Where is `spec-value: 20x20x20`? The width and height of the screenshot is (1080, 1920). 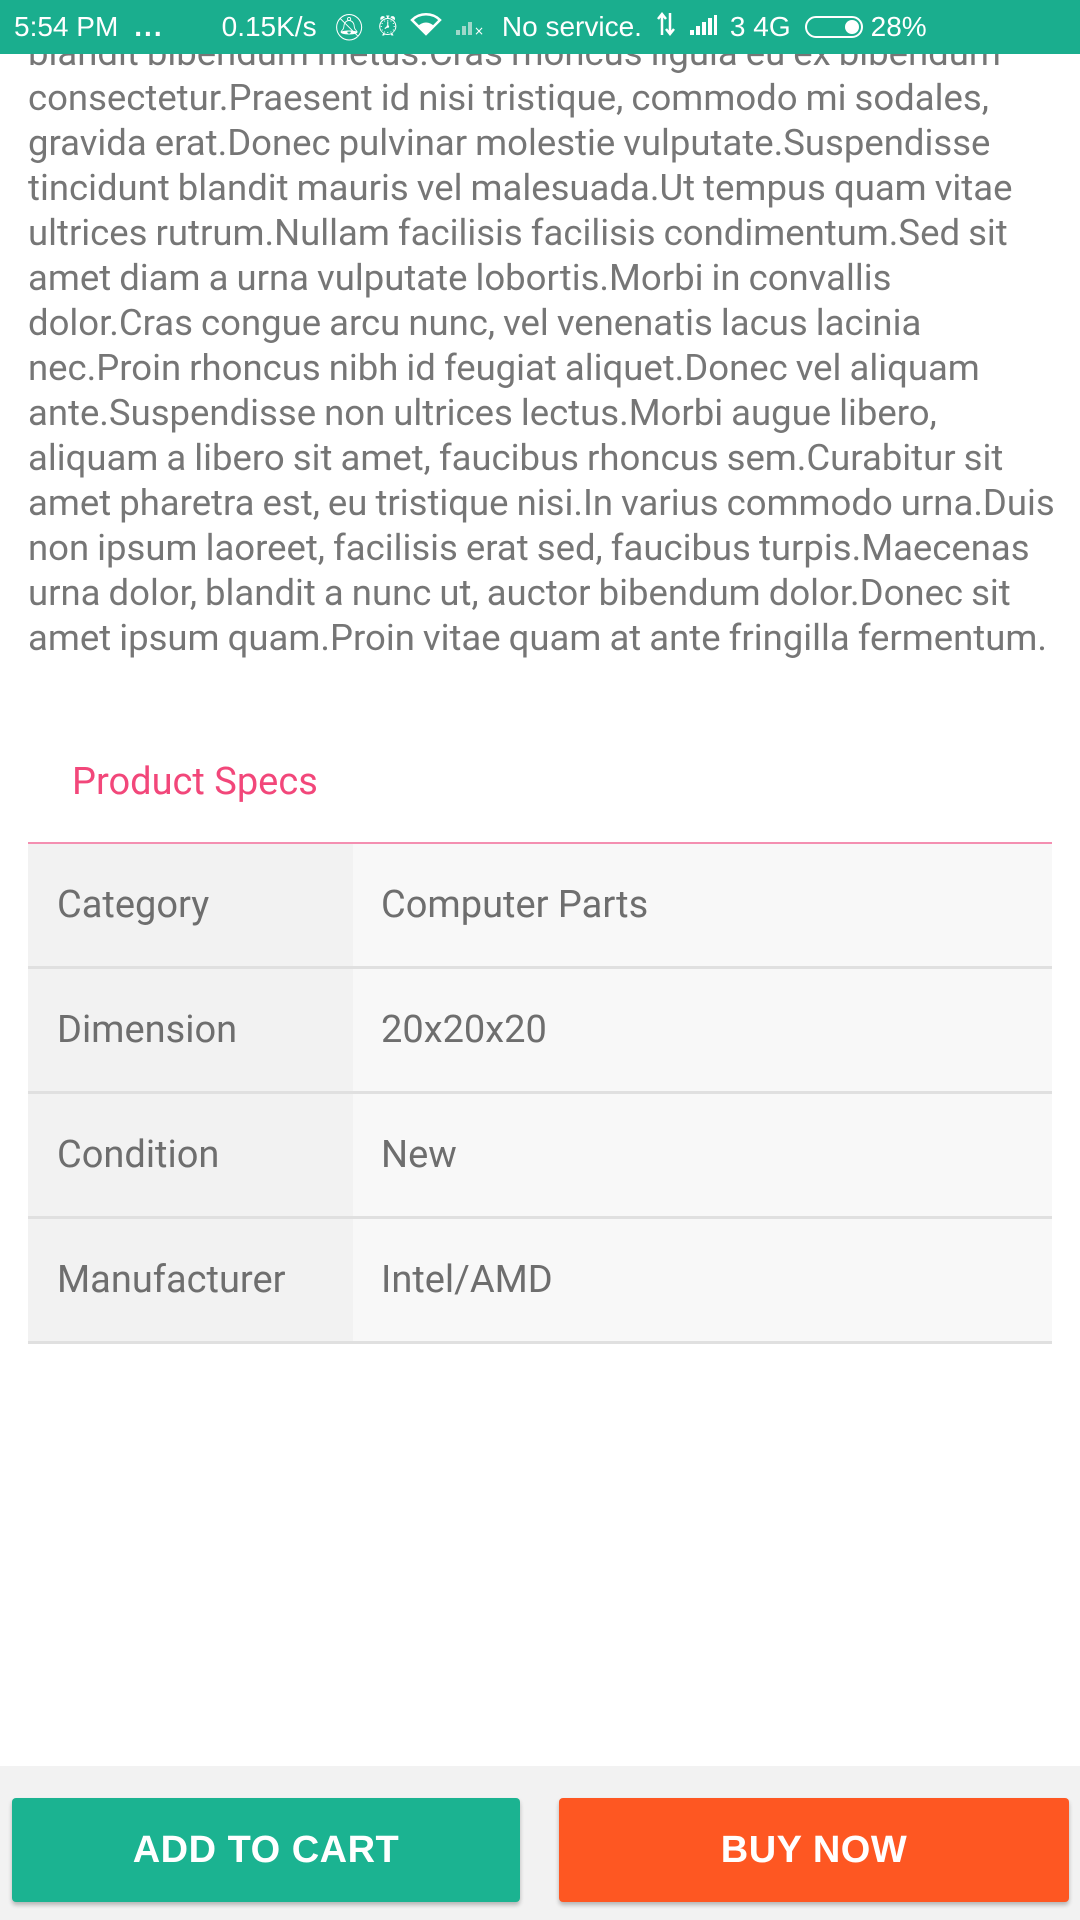 spec-value: 20x20x20 is located at coordinates (702, 1030).